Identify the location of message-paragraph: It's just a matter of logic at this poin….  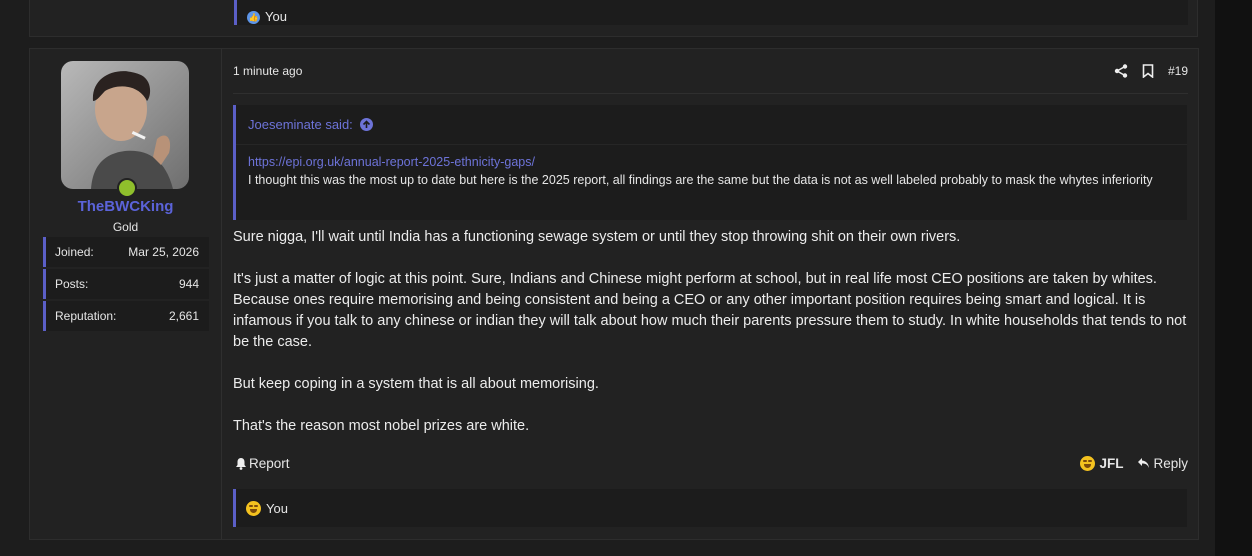
(710, 310).